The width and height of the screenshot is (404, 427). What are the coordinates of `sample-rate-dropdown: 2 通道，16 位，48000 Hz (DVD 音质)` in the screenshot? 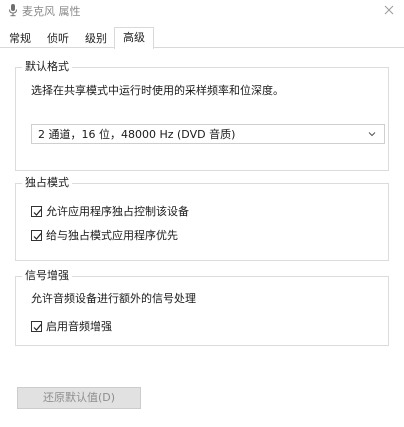 It's located at (208, 134).